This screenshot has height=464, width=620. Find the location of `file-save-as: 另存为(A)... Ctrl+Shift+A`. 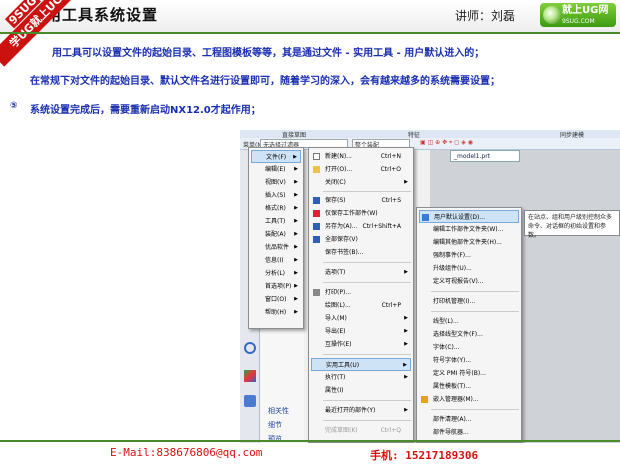

file-save-as: 另存为(A)... Ctrl+Shift+A is located at coordinates (361, 226).